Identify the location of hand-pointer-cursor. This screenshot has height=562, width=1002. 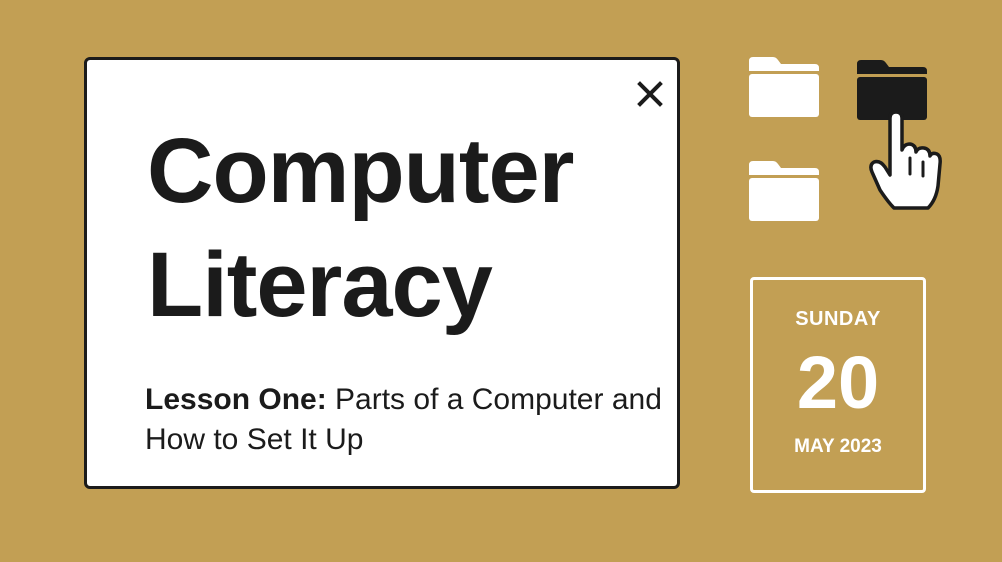
(905, 161).